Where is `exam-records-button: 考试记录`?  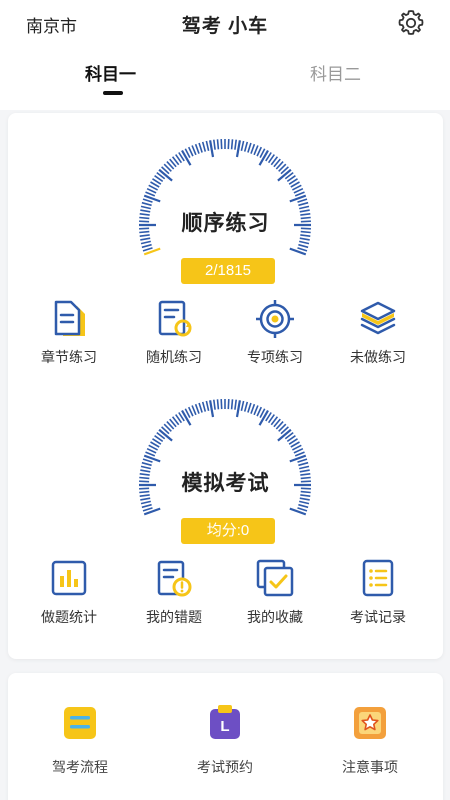 exam-records-button: 考试记录 is located at coordinates (378, 592).